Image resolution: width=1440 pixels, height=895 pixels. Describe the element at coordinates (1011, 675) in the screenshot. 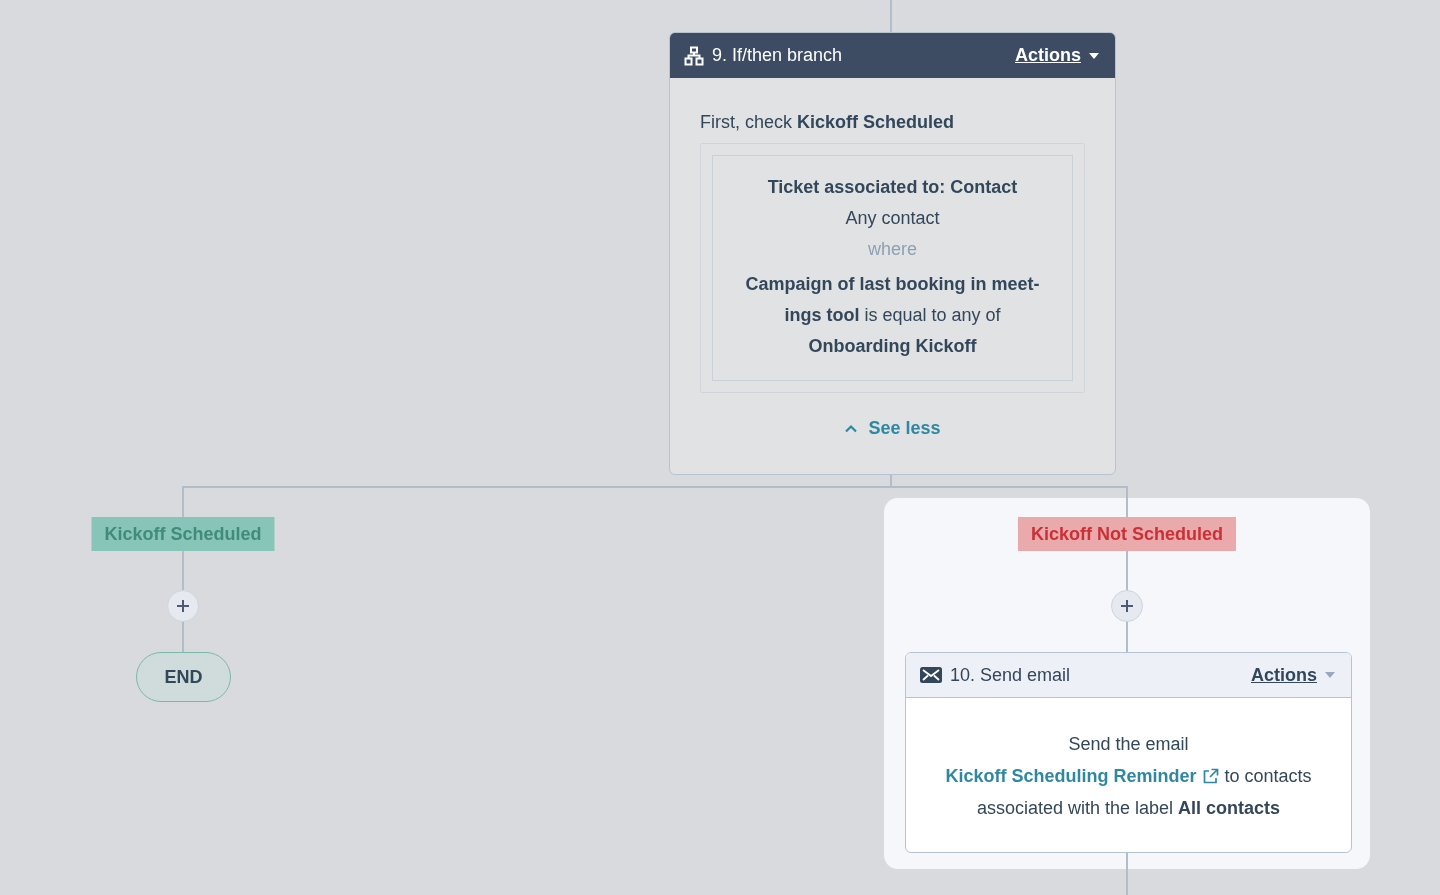

I see `card-title: 10. Send email` at that location.